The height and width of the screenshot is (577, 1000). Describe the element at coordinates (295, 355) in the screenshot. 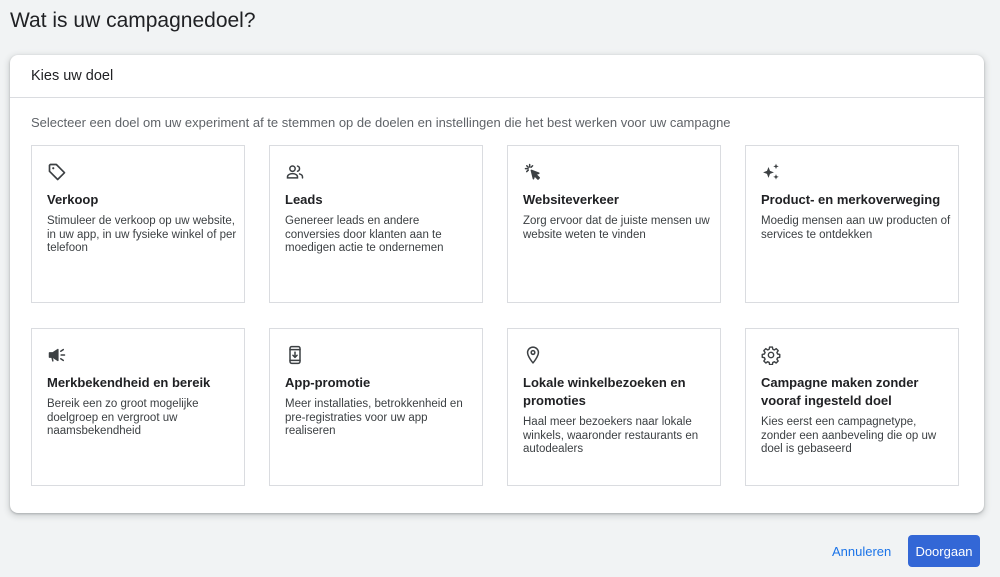

I see `phone-download-icon` at that location.